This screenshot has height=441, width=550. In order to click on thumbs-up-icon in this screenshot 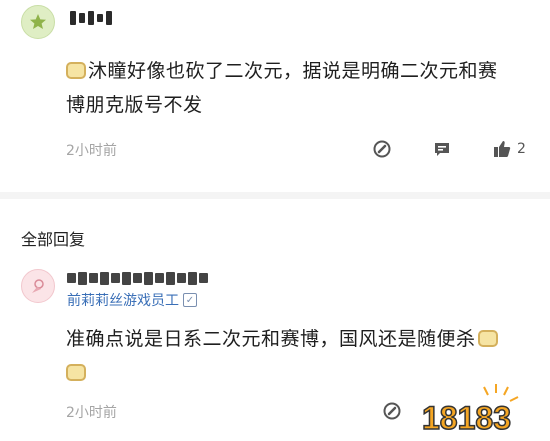, I will do `click(502, 149)`.